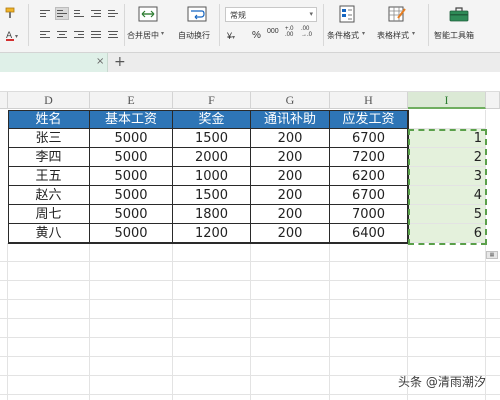  Describe the element at coordinates (347, 16) in the screenshot. I see `conditional-format-icon` at that location.